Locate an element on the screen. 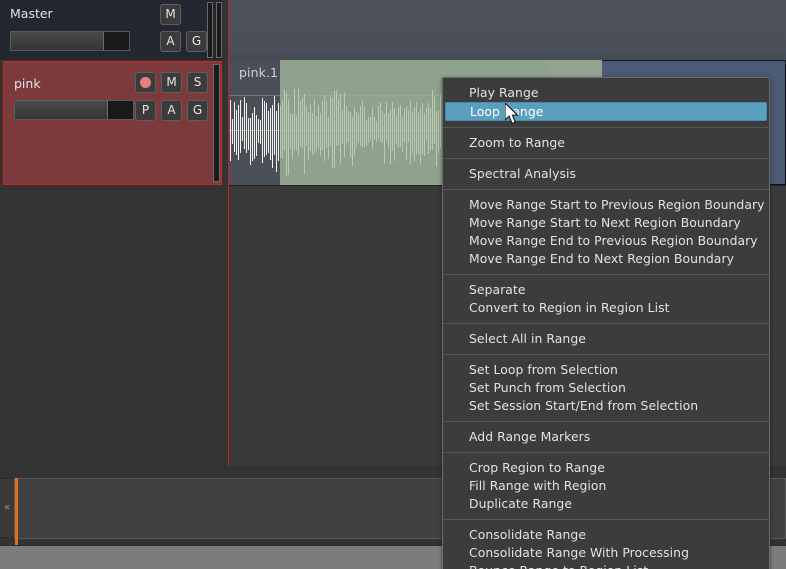  pink-automation-button: A is located at coordinates (171, 110).